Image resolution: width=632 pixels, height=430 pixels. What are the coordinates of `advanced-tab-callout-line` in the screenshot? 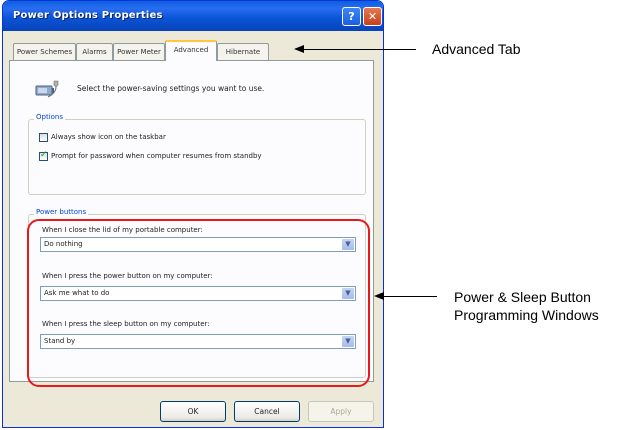 It's located at (359, 49).